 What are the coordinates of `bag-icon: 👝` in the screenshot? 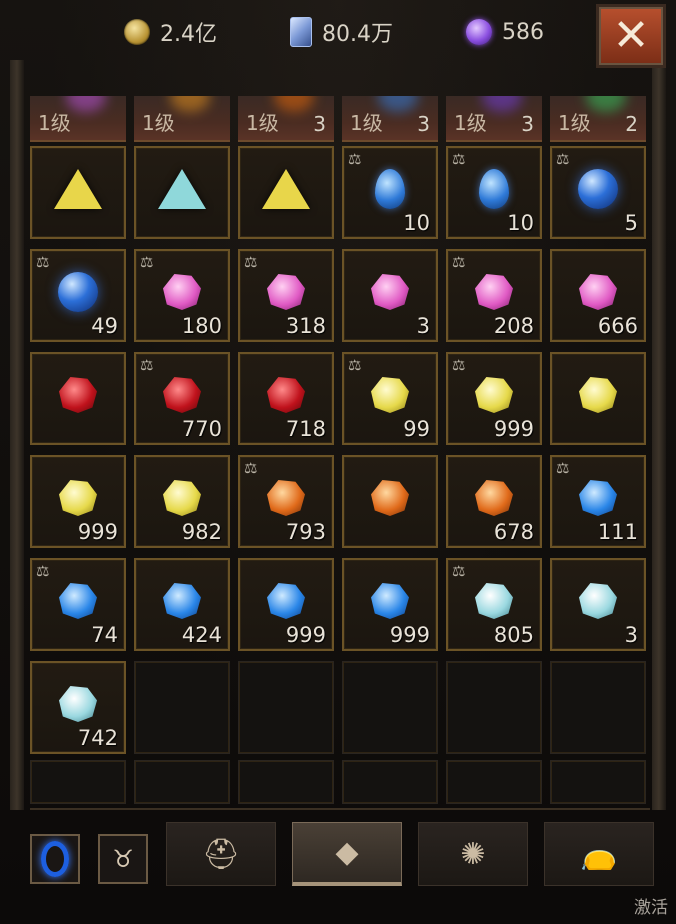 It's located at (599, 854).